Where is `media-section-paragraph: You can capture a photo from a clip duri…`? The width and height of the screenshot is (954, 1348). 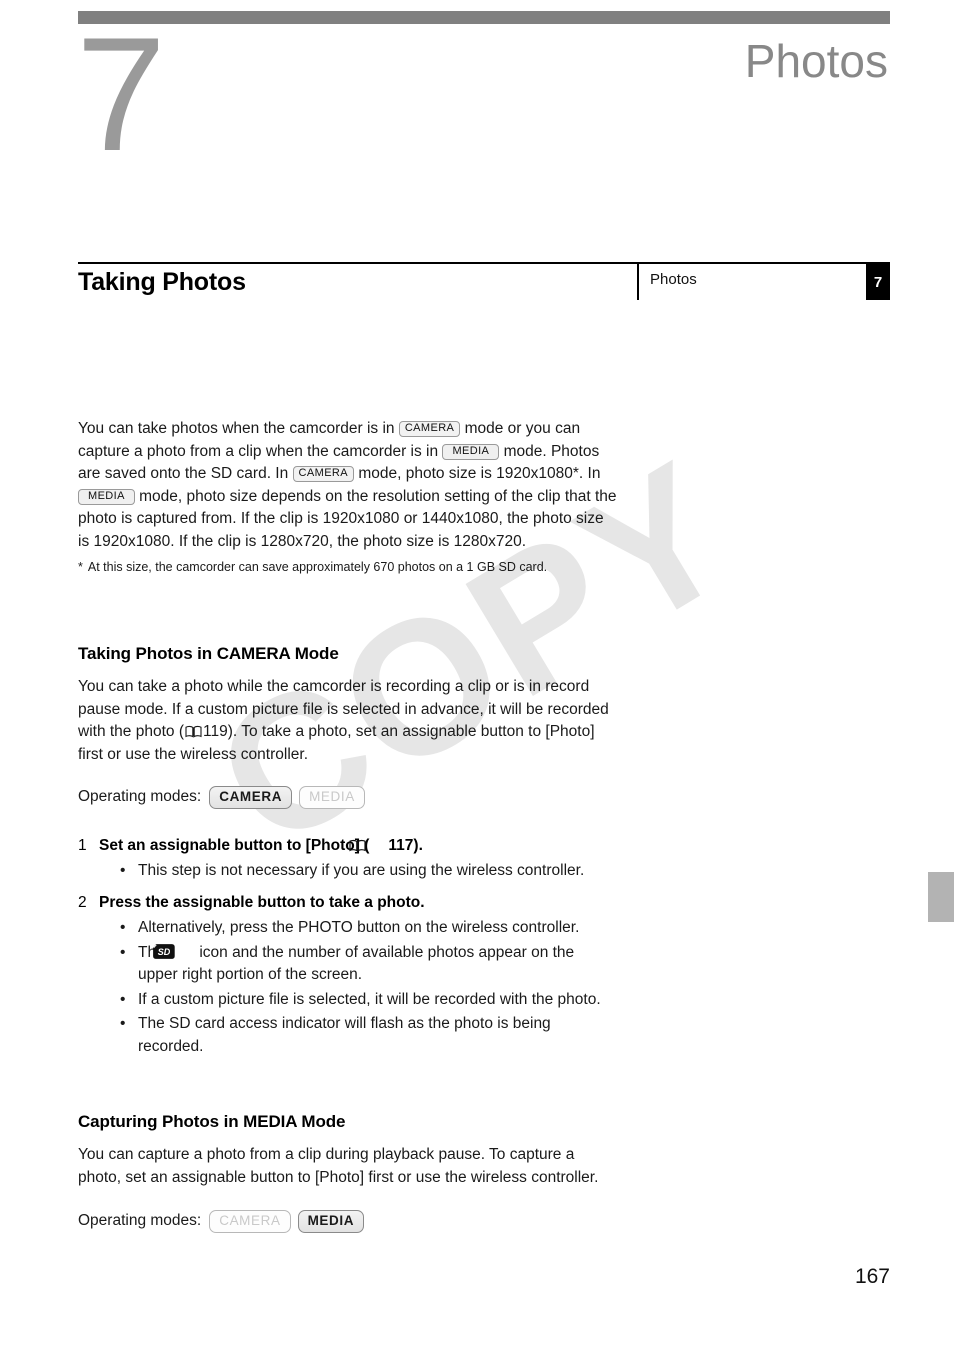
media-section-paragraph: You can capture a photo from a clip duri… is located at coordinates (338, 1166).